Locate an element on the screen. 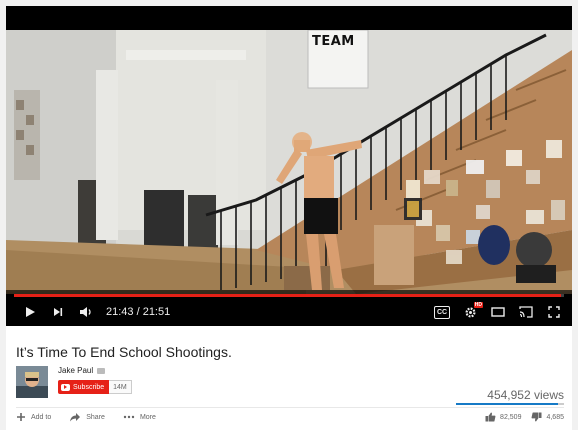 Image resolution: width=578 pixels, height=430 pixels. more-dots-icon is located at coordinates (129, 417).